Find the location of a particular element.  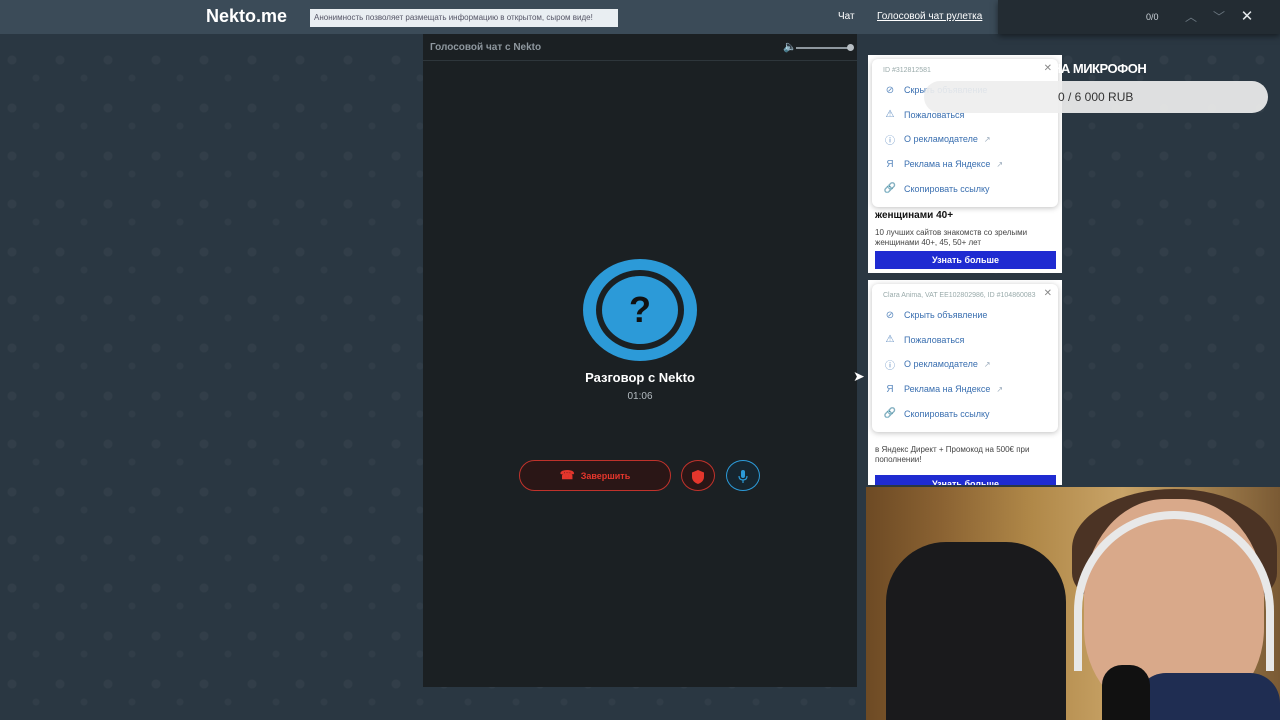

report-shield-button is located at coordinates (698, 475).